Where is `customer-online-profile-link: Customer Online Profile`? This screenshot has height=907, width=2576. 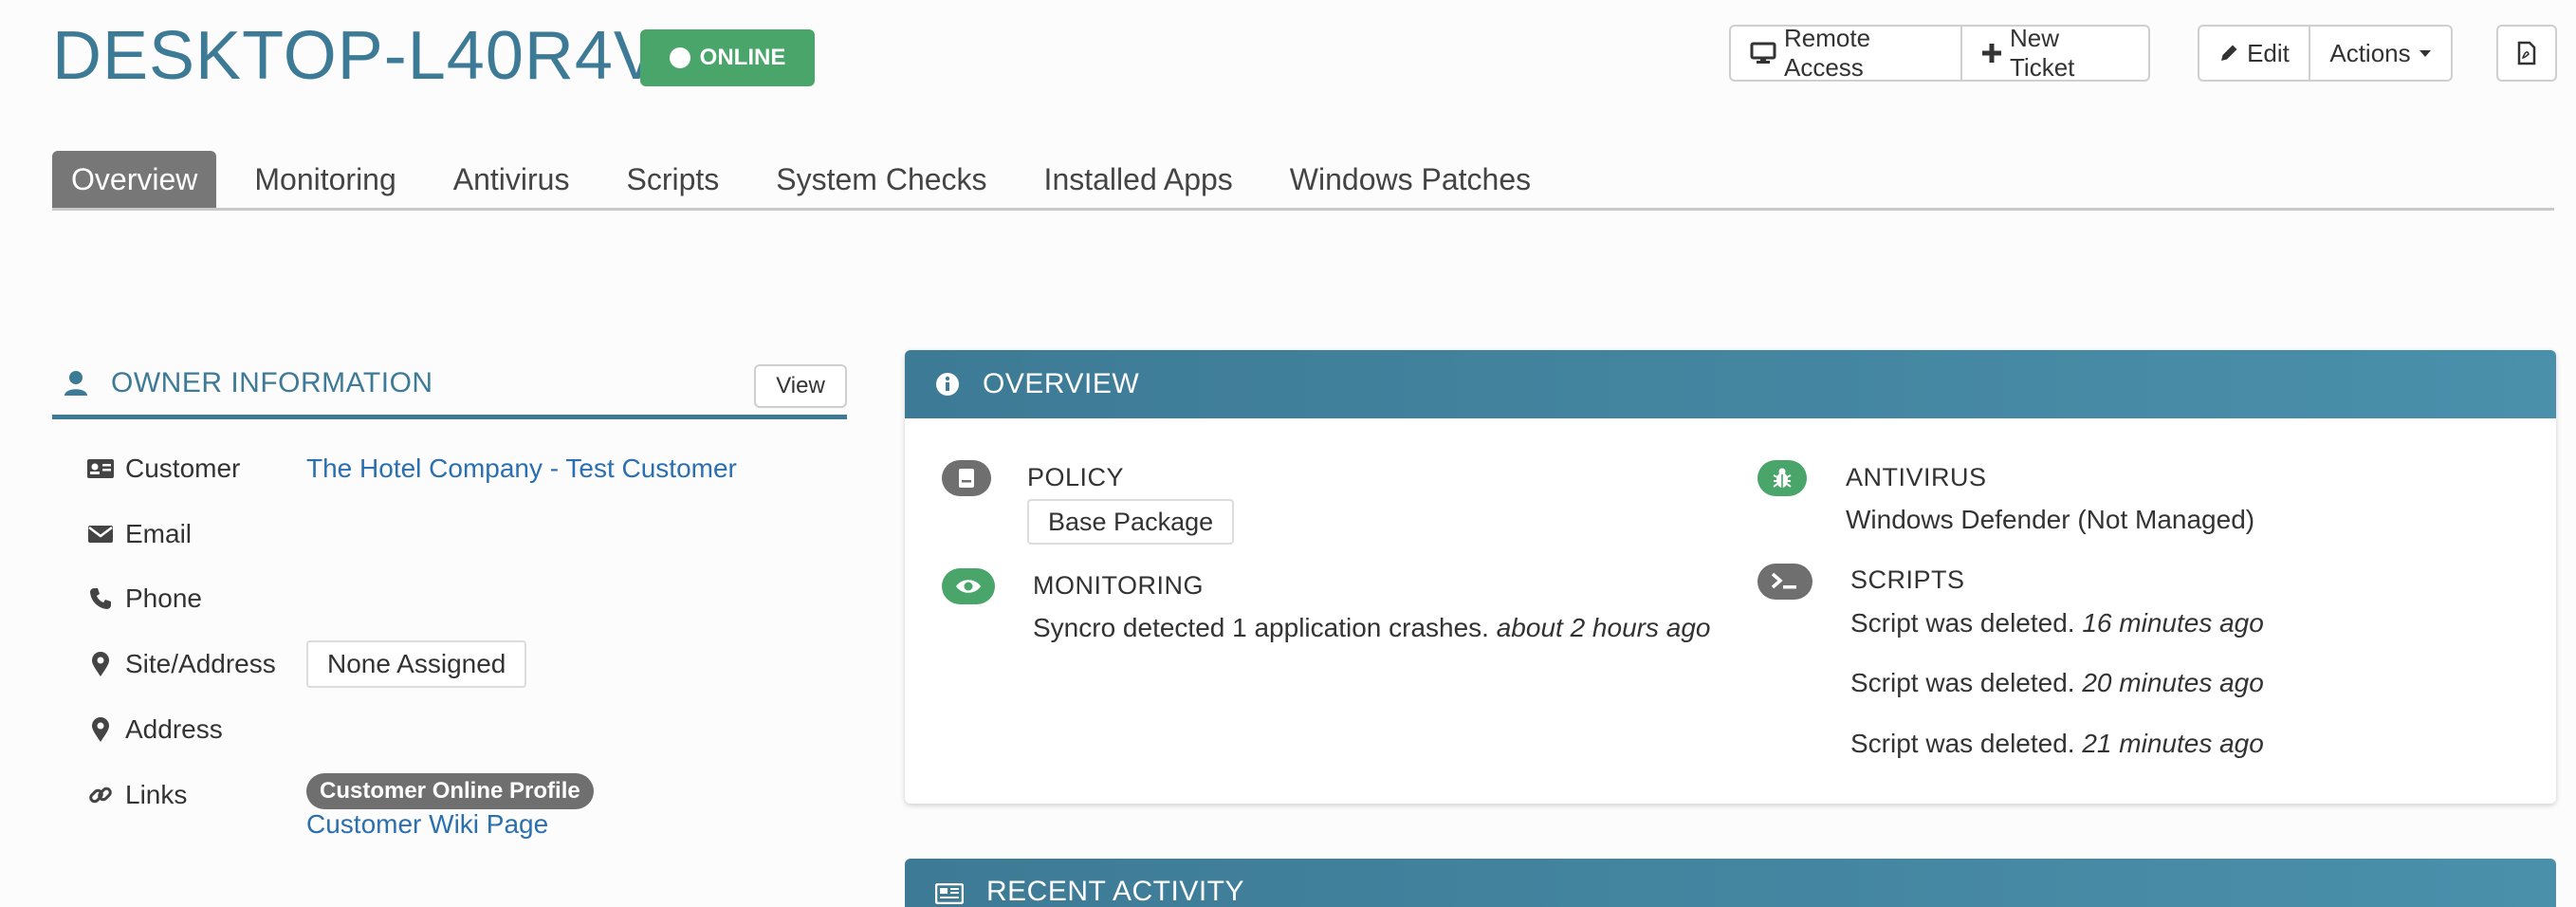
customer-online-profile-link: Customer Online Profile is located at coordinates (450, 791).